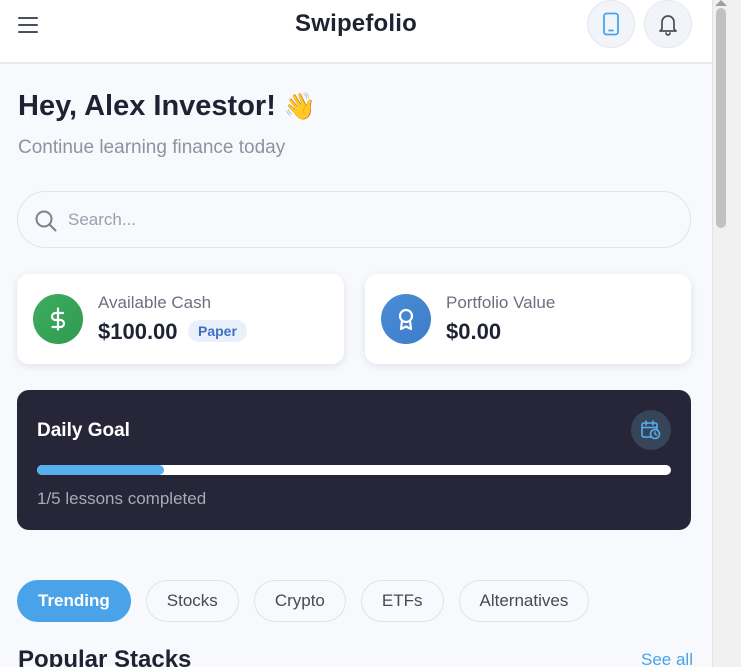  I want to click on see-all-link: See all, so click(667, 658).